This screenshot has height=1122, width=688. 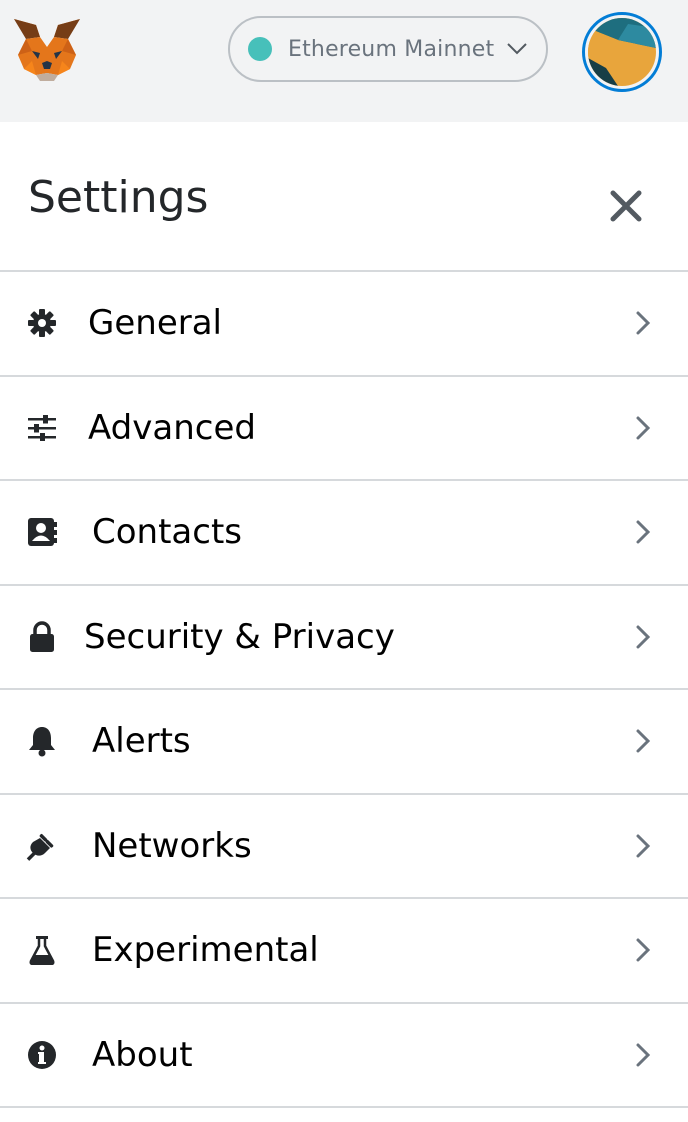 I want to click on settings-item-label: Alerts, so click(x=141, y=741).